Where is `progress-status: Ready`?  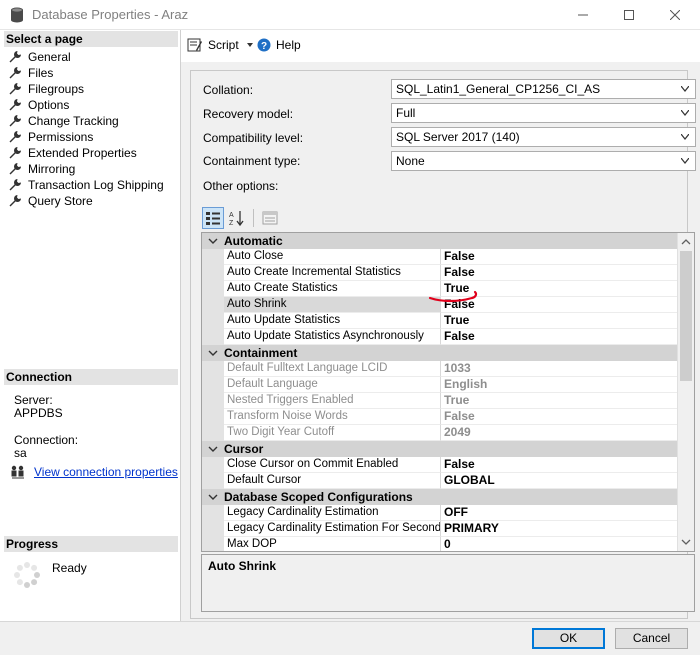 progress-status: Ready is located at coordinates (69, 568).